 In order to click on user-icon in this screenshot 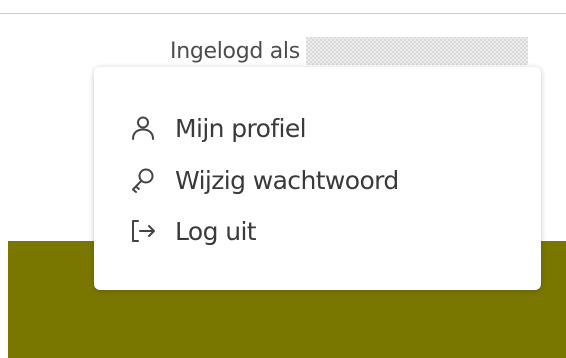, I will do `click(145, 128)`.